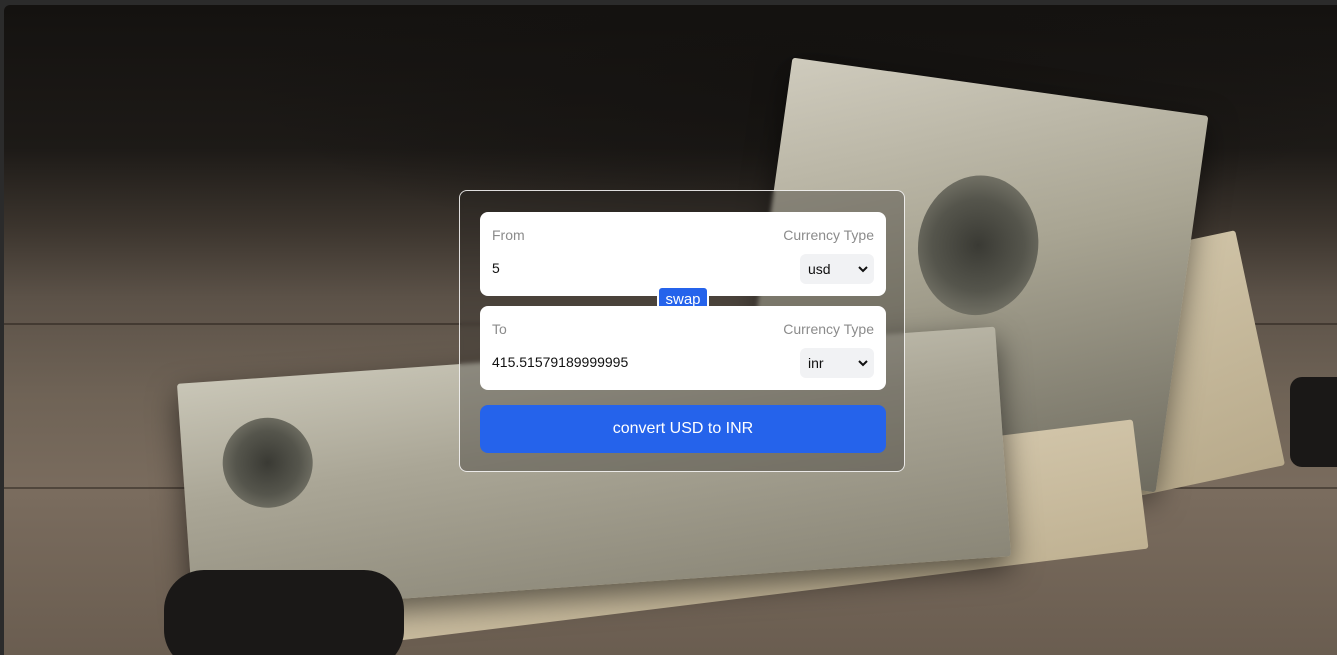 This screenshot has height=655, width=1337. I want to click on from-currency-select: usd, so click(837, 269).